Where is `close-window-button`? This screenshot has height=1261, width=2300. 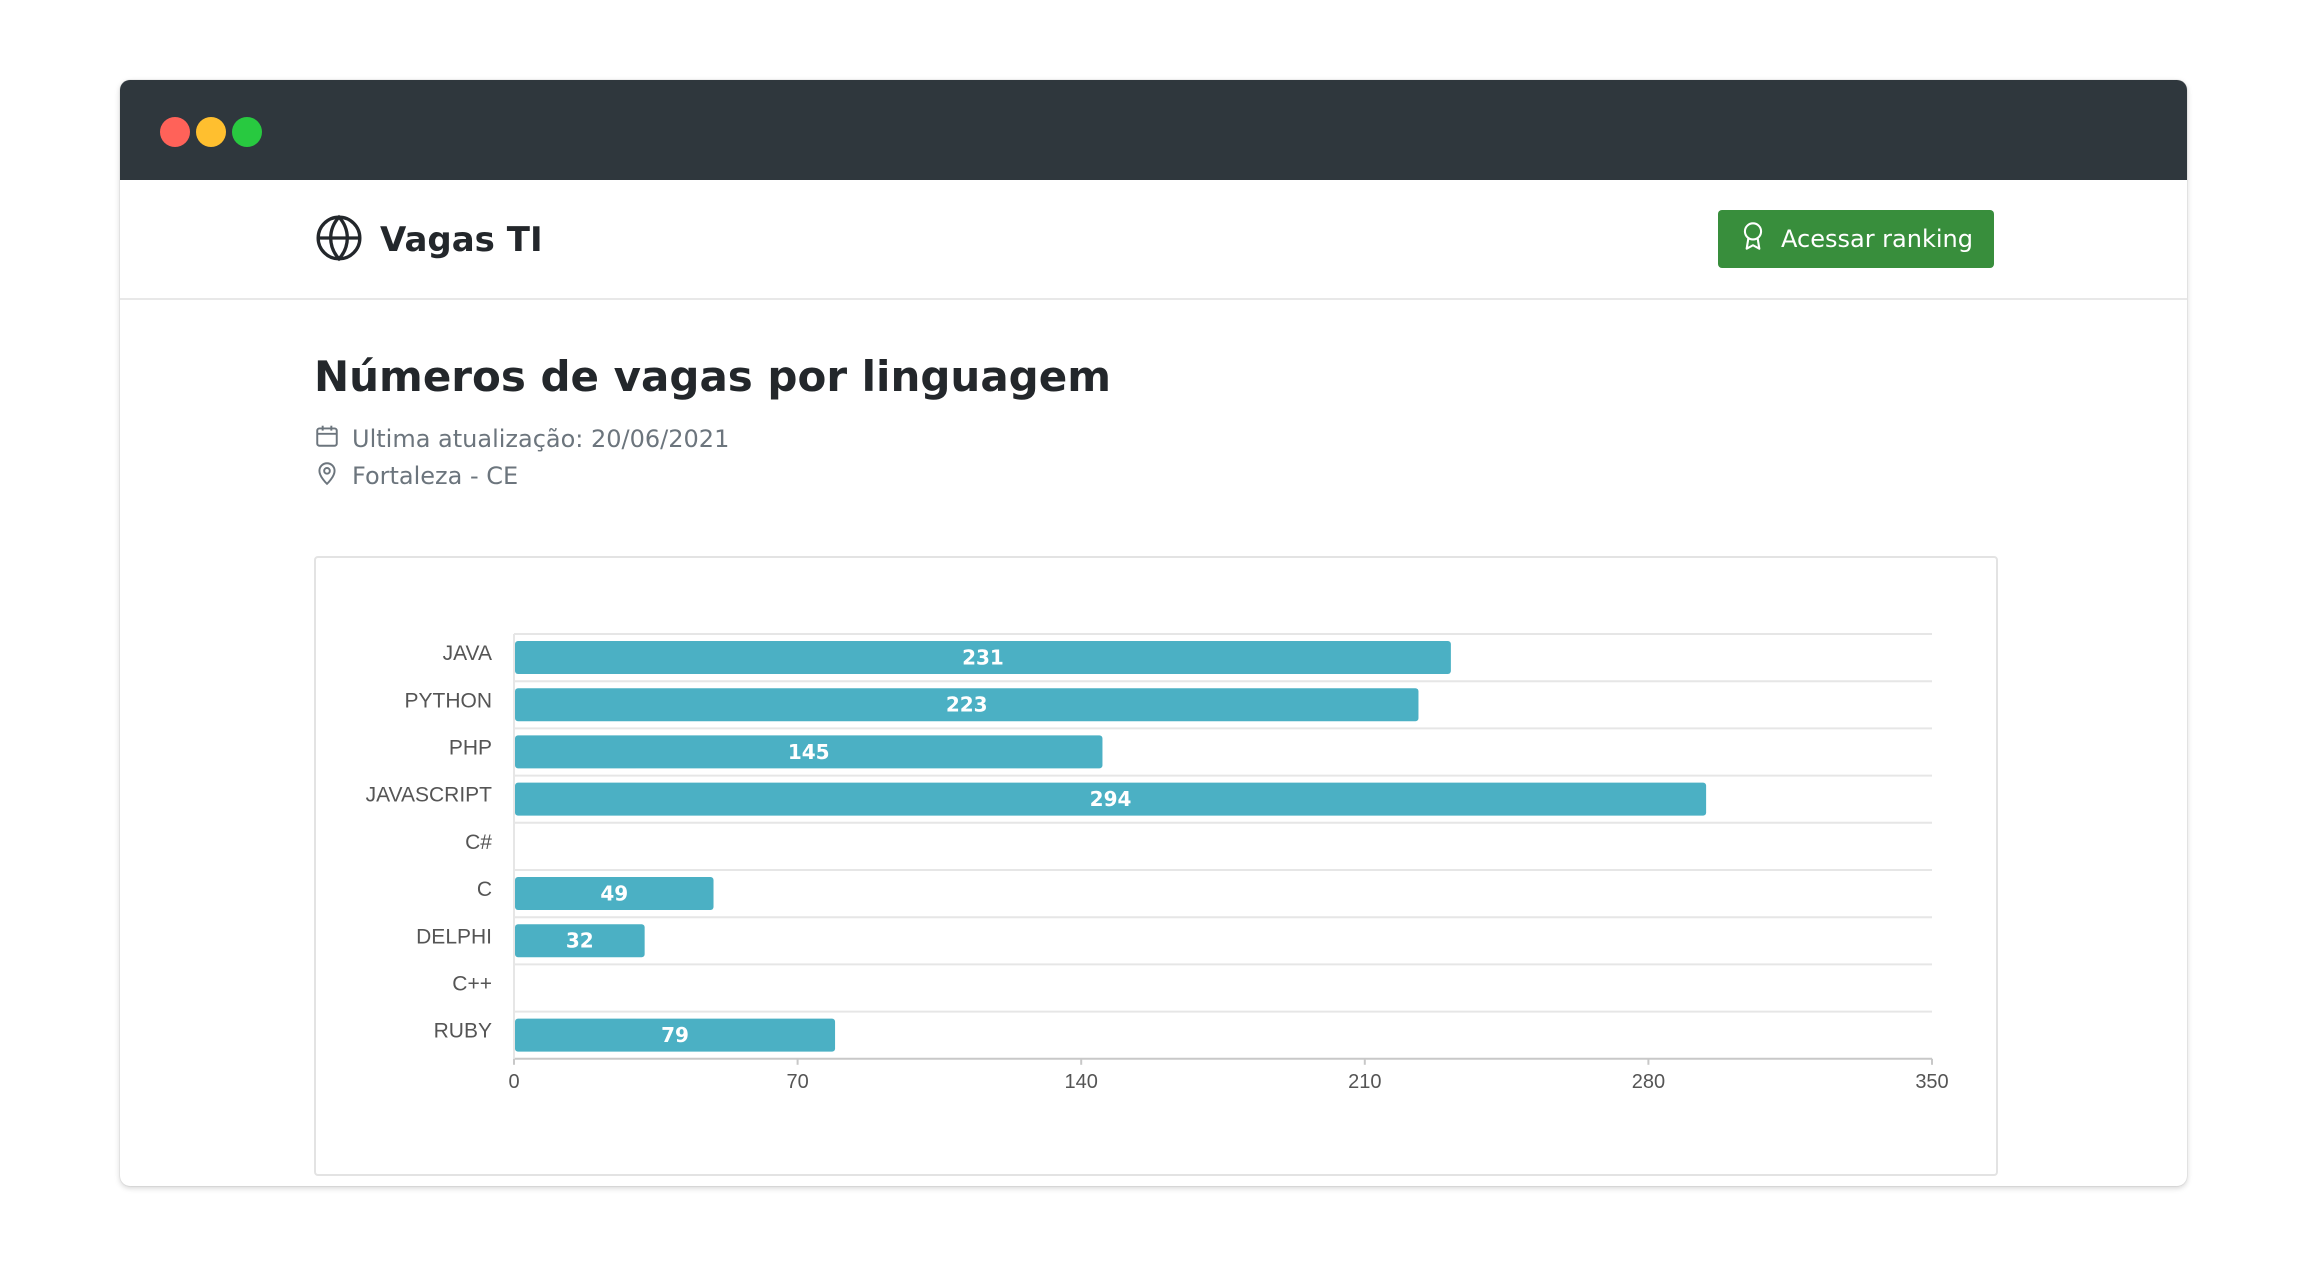
close-window-button is located at coordinates (175, 132).